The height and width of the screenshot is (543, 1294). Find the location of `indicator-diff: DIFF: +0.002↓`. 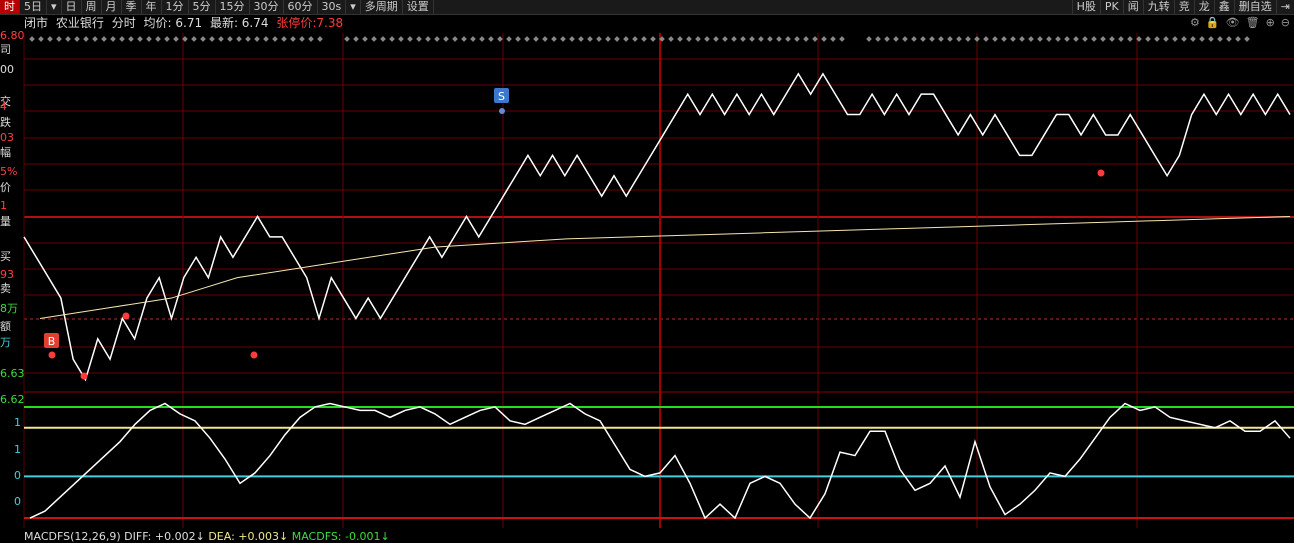

indicator-diff: DIFF: +0.002↓ is located at coordinates (164, 536).